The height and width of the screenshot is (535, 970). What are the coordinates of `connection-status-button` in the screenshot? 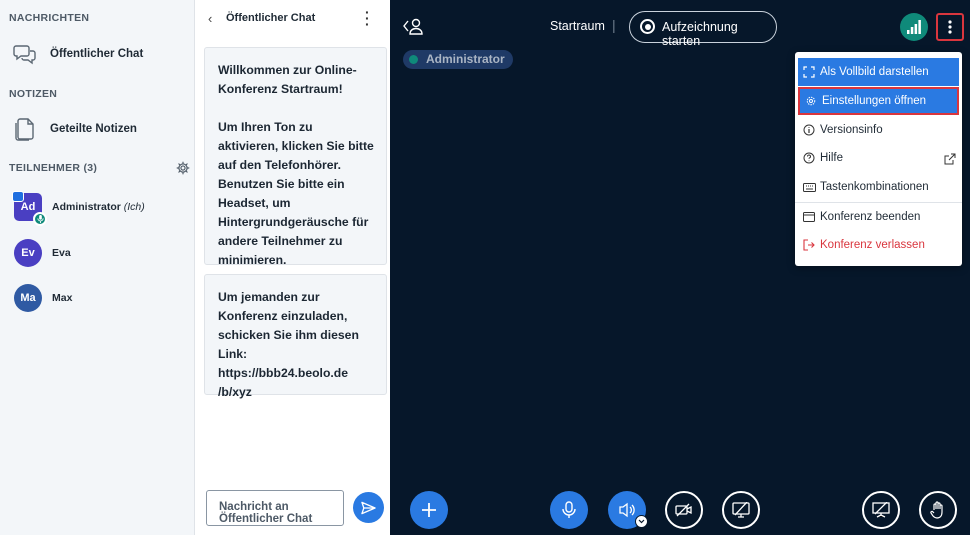 It's located at (914, 27).